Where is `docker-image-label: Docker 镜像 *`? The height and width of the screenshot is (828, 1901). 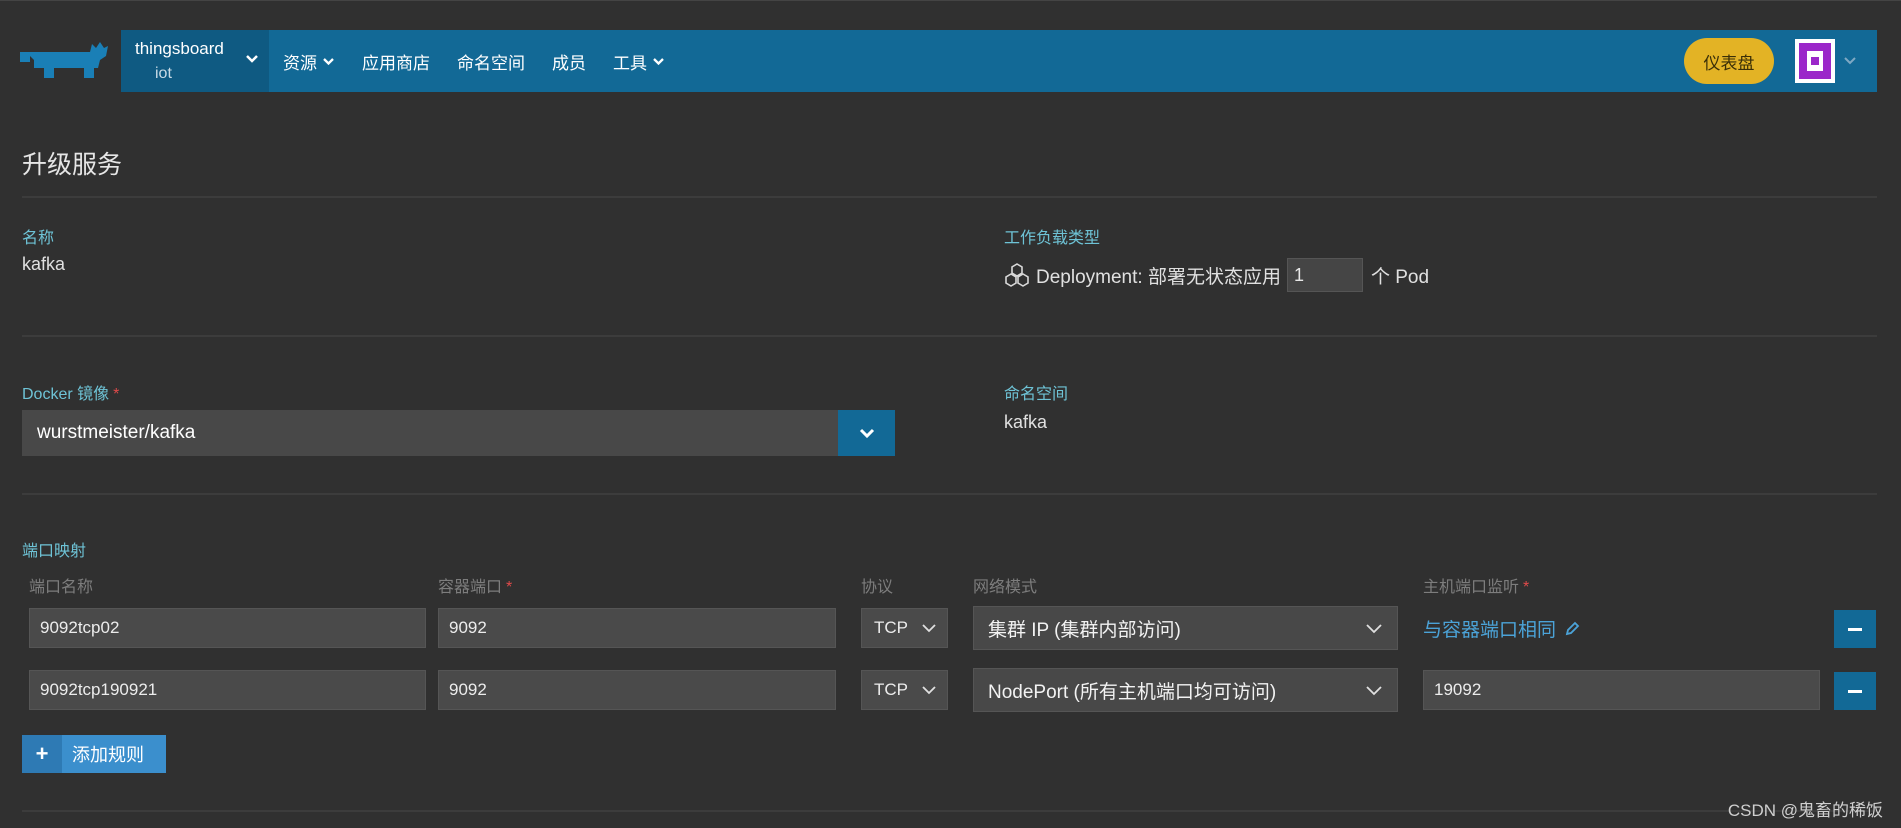 docker-image-label: Docker 镜像 * is located at coordinates (70, 392).